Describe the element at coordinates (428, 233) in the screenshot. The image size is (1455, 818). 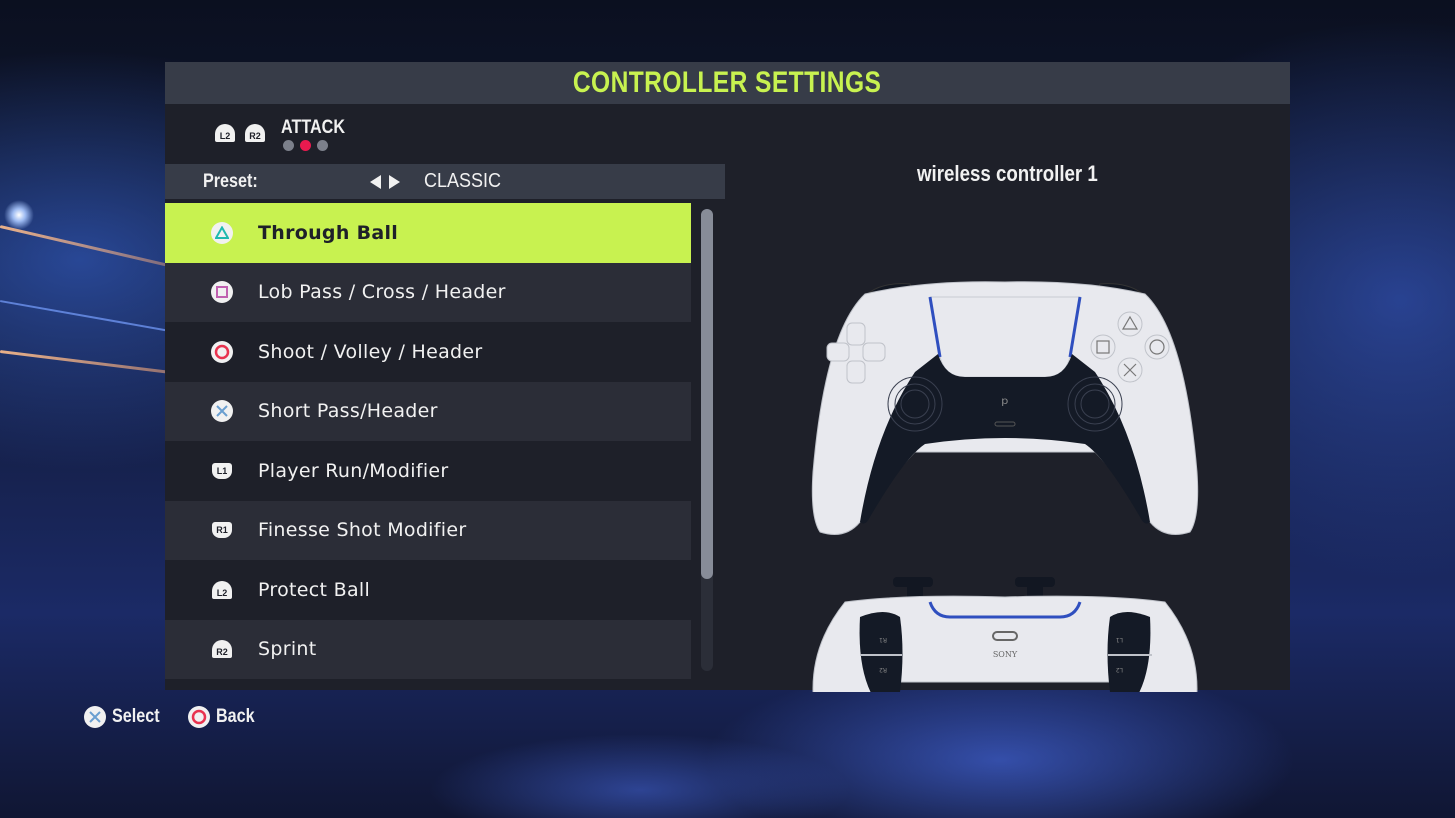
I see `action-row: Through Ball` at that location.